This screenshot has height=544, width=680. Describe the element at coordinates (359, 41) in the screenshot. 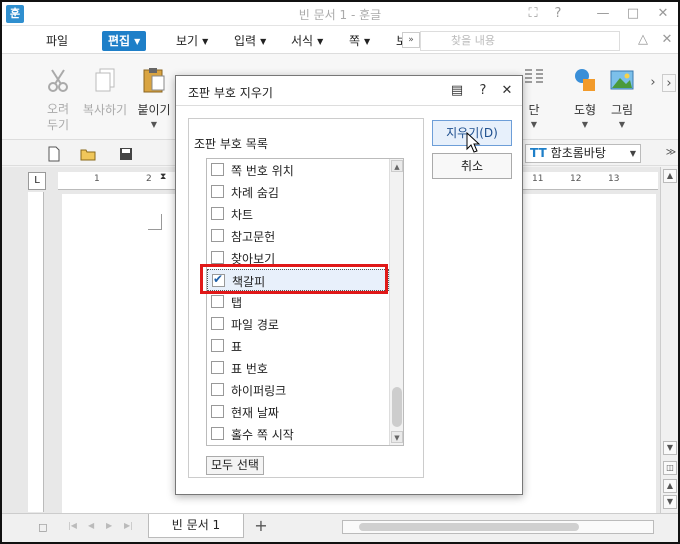

I see `menu-page: 쪽 ▼` at that location.